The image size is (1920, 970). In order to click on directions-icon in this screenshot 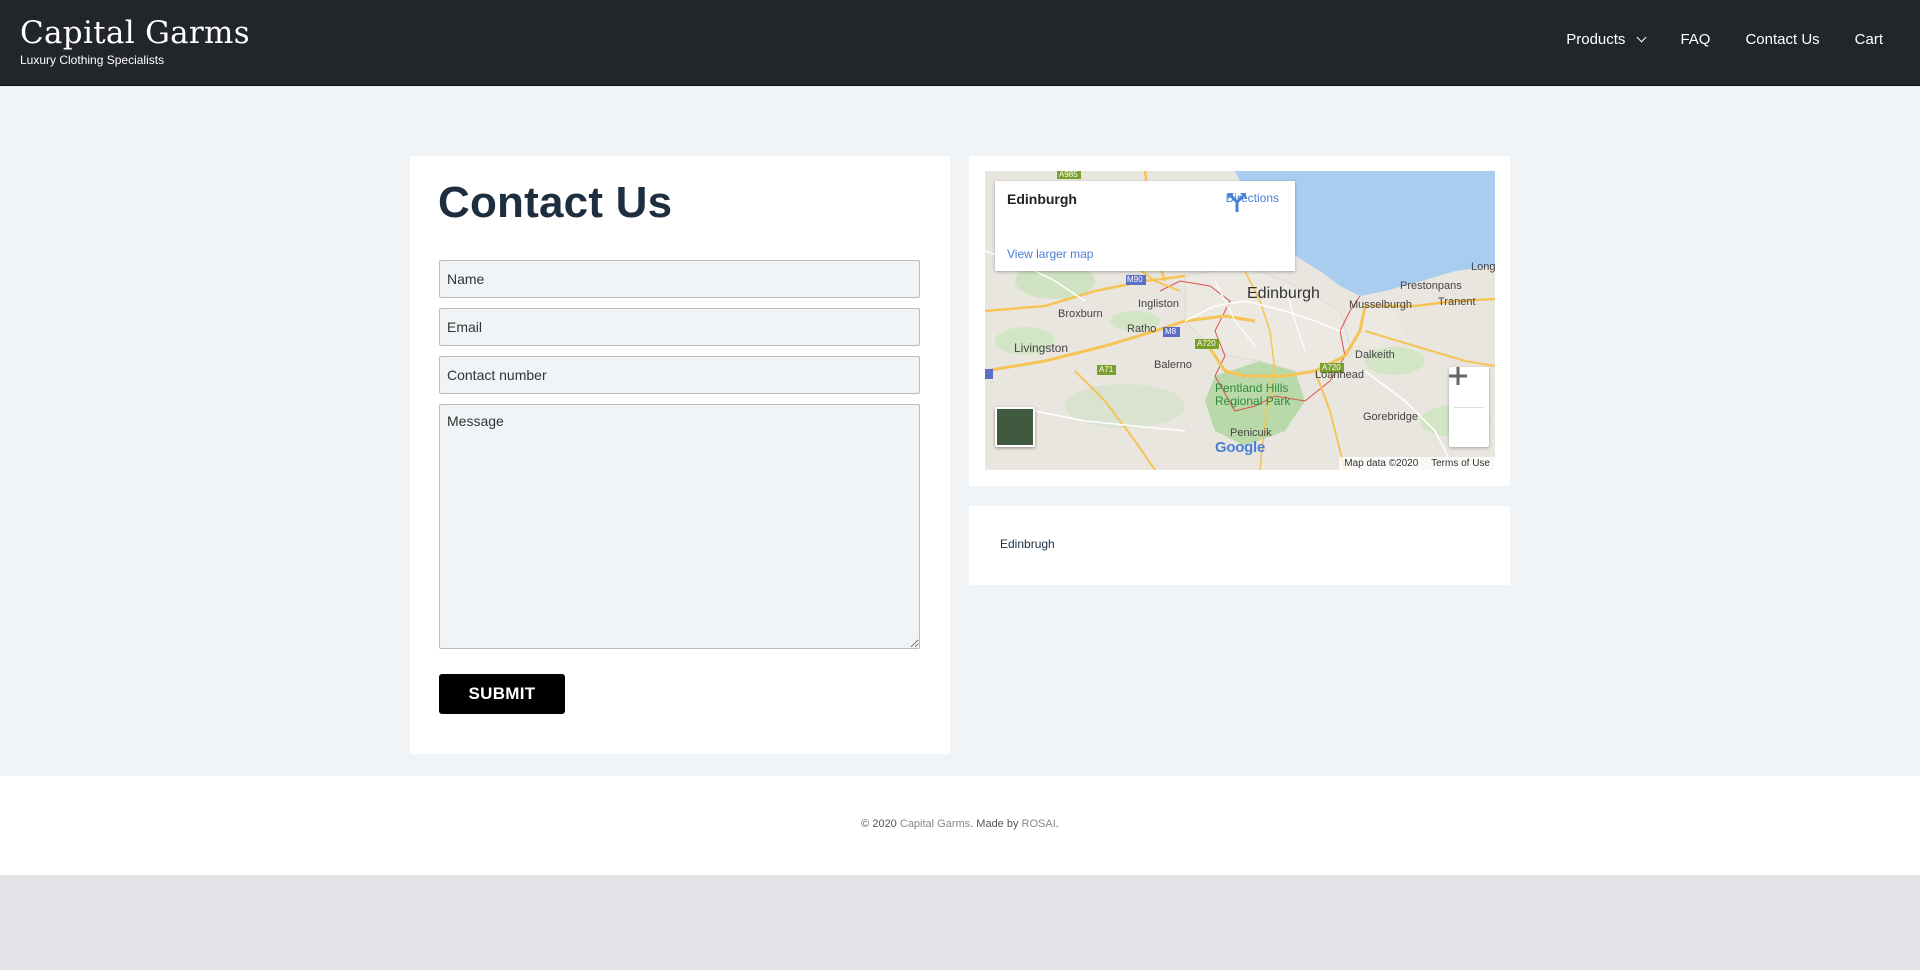, I will do `click(1236, 202)`.